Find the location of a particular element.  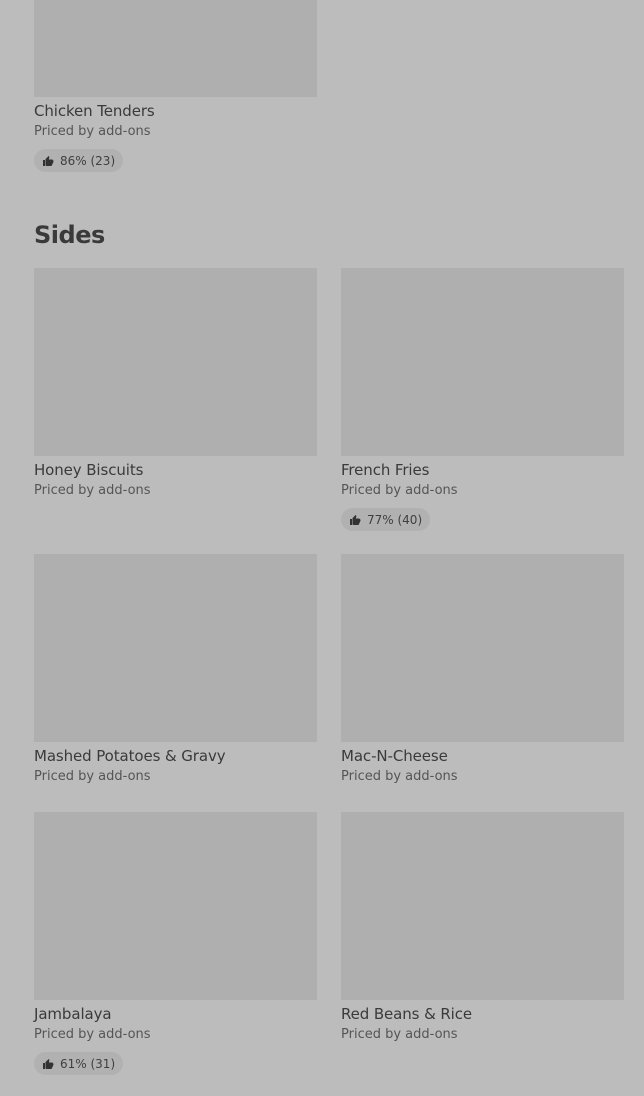

menu-item-mac-n-cheese: Mac-N-Cheese Priced by add-ons is located at coordinates (482, 669).